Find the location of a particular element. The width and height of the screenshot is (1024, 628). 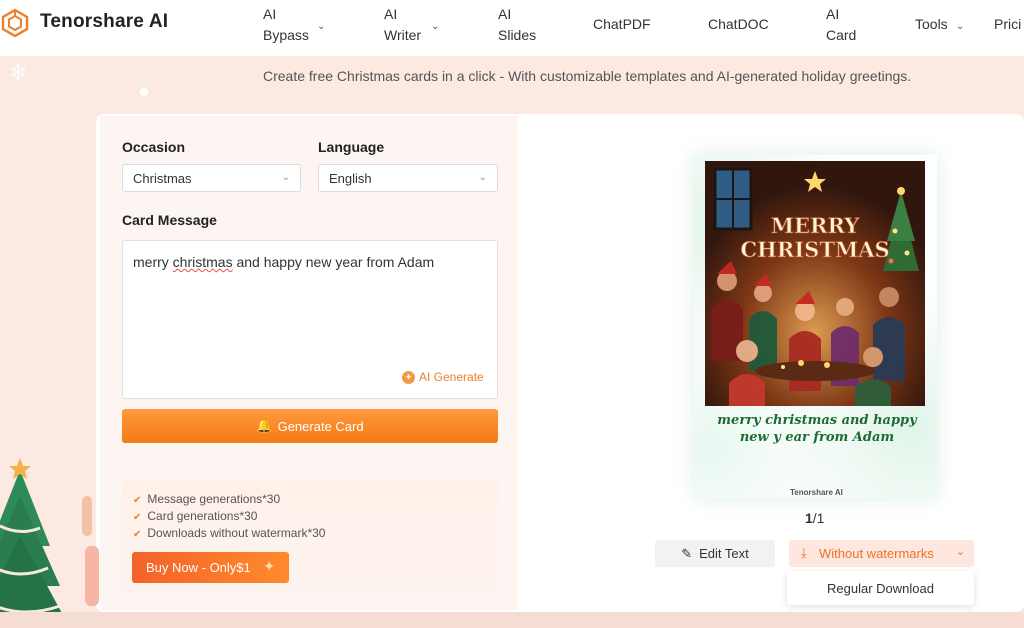

perk-text: Card generations*30 is located at coordinates (202, 516).